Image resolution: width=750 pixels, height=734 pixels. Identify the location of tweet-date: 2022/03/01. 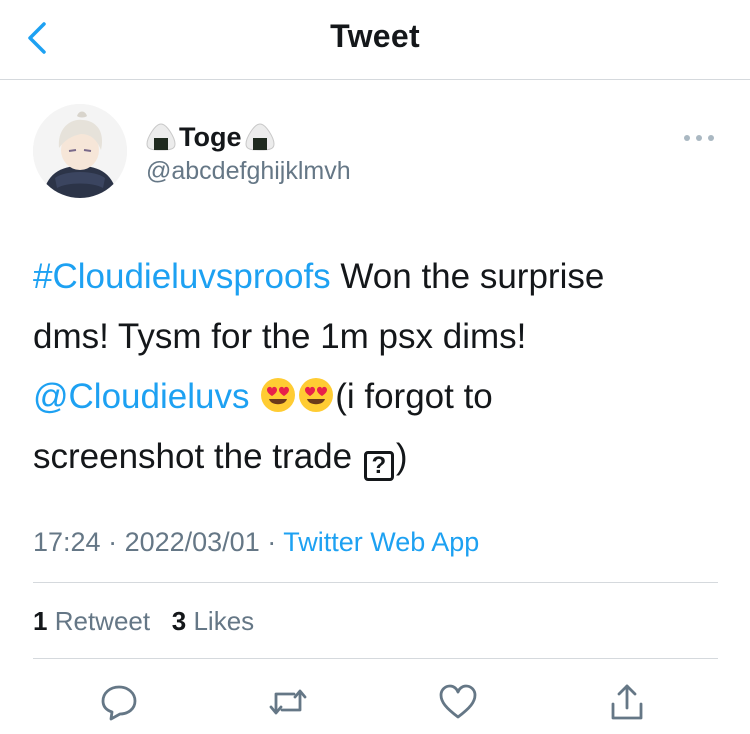
(192, 542).